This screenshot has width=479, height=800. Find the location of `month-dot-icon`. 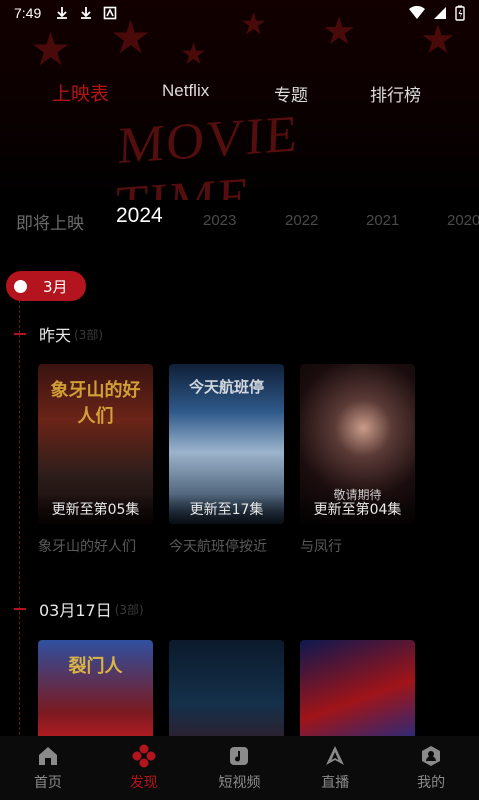

month-dot-icon is located at coordinates (20, 286).